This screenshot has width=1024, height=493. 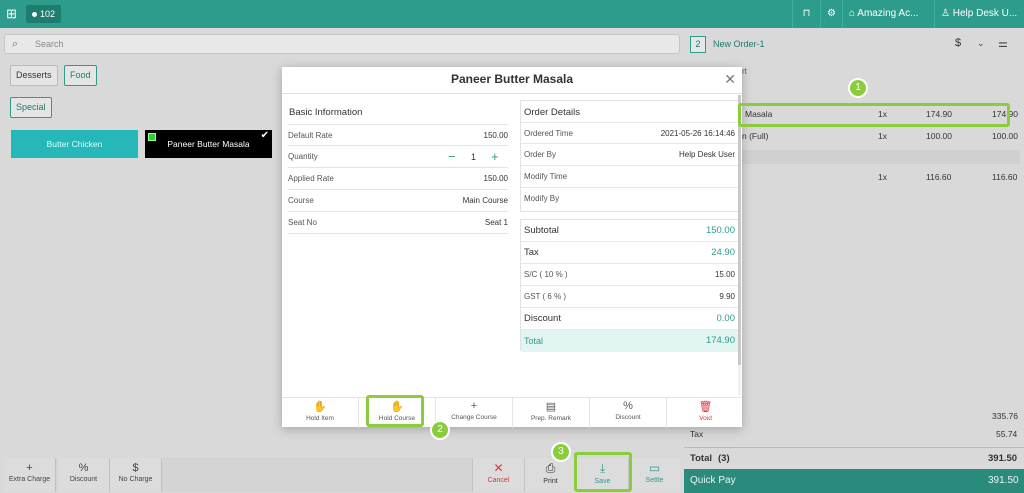 What do you see at coordinates (398, 157) in the screenshot?
I see `quantity-row: Quantity − 1 +` at bounding box center [398, 157].